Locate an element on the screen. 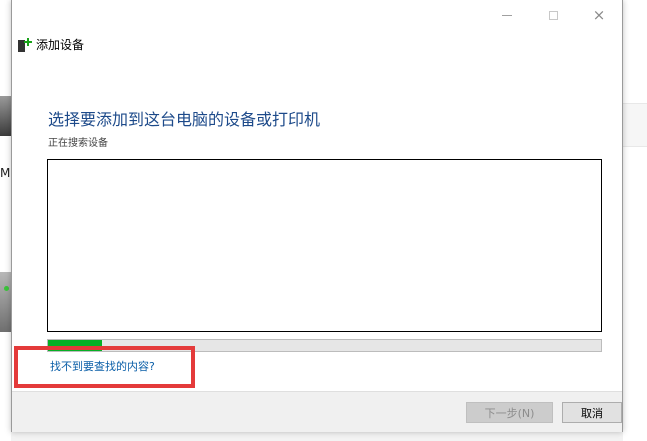  dialog-title: 添加设备 is located at coordinates (60, 45).